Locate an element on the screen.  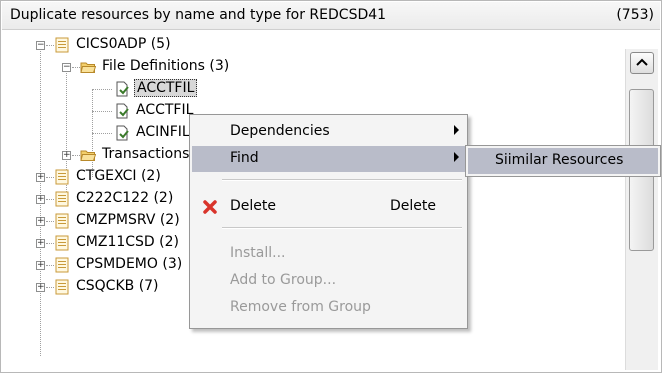
tree-node-label: C222C122 (2) is located at coordinates (125, 198).